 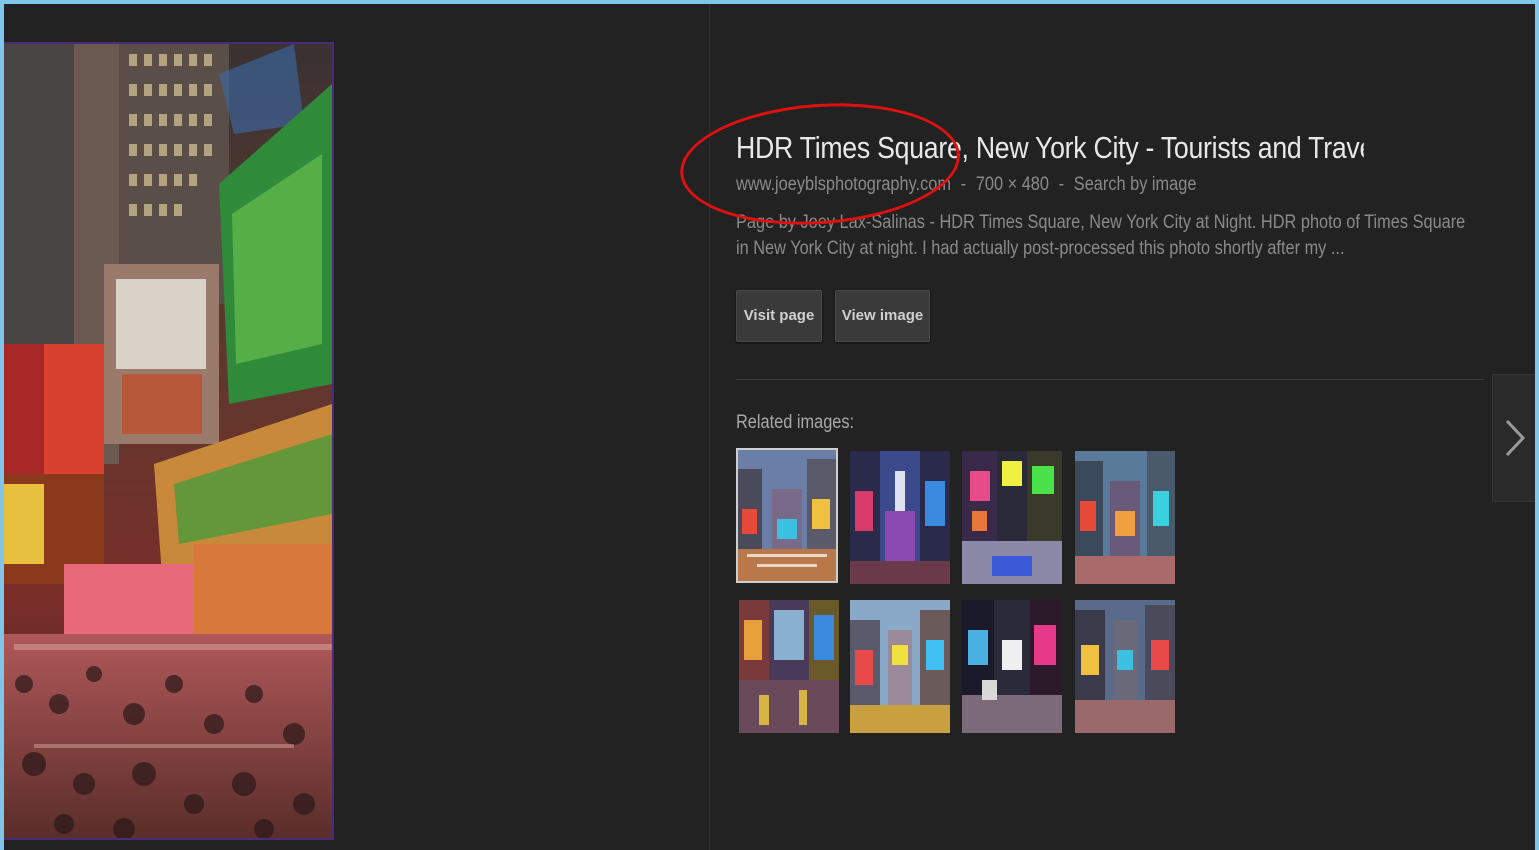 What do you see at coordinates (1135, 184) in the screenshot?
I see `search-by-image-link: Search by image` at bounding box center [1135, 184].